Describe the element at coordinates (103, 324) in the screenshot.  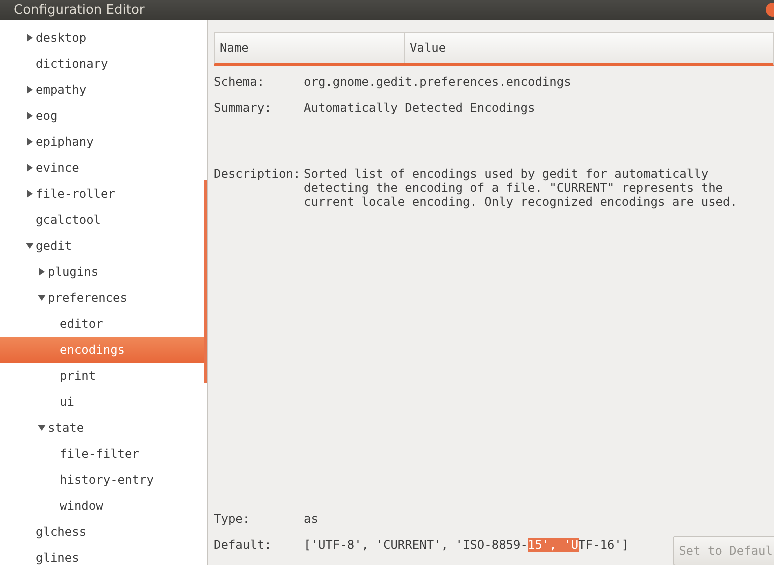
I see `tree-item: editor` at that location.